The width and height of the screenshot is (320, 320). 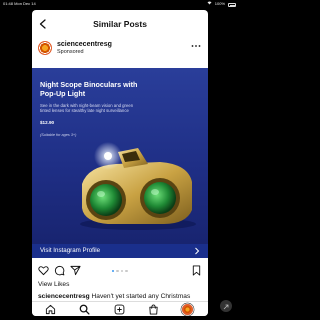 What do you see at coordinates (120, 53) in the screenshot?
I see `post-header: sciencecentresg Sponsored` at bounding box center [120, 53].